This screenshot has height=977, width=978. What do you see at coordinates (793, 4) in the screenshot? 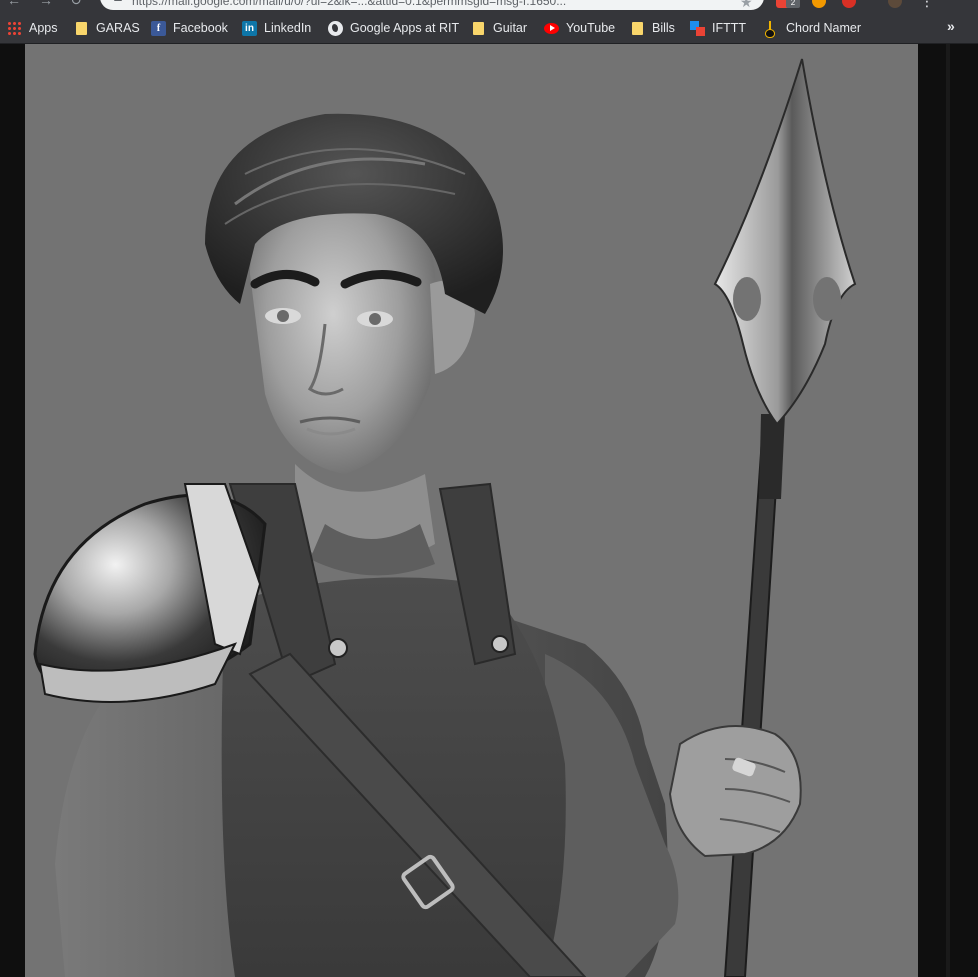
I see `extension-badge: 2` at bounding box center [793, 4].